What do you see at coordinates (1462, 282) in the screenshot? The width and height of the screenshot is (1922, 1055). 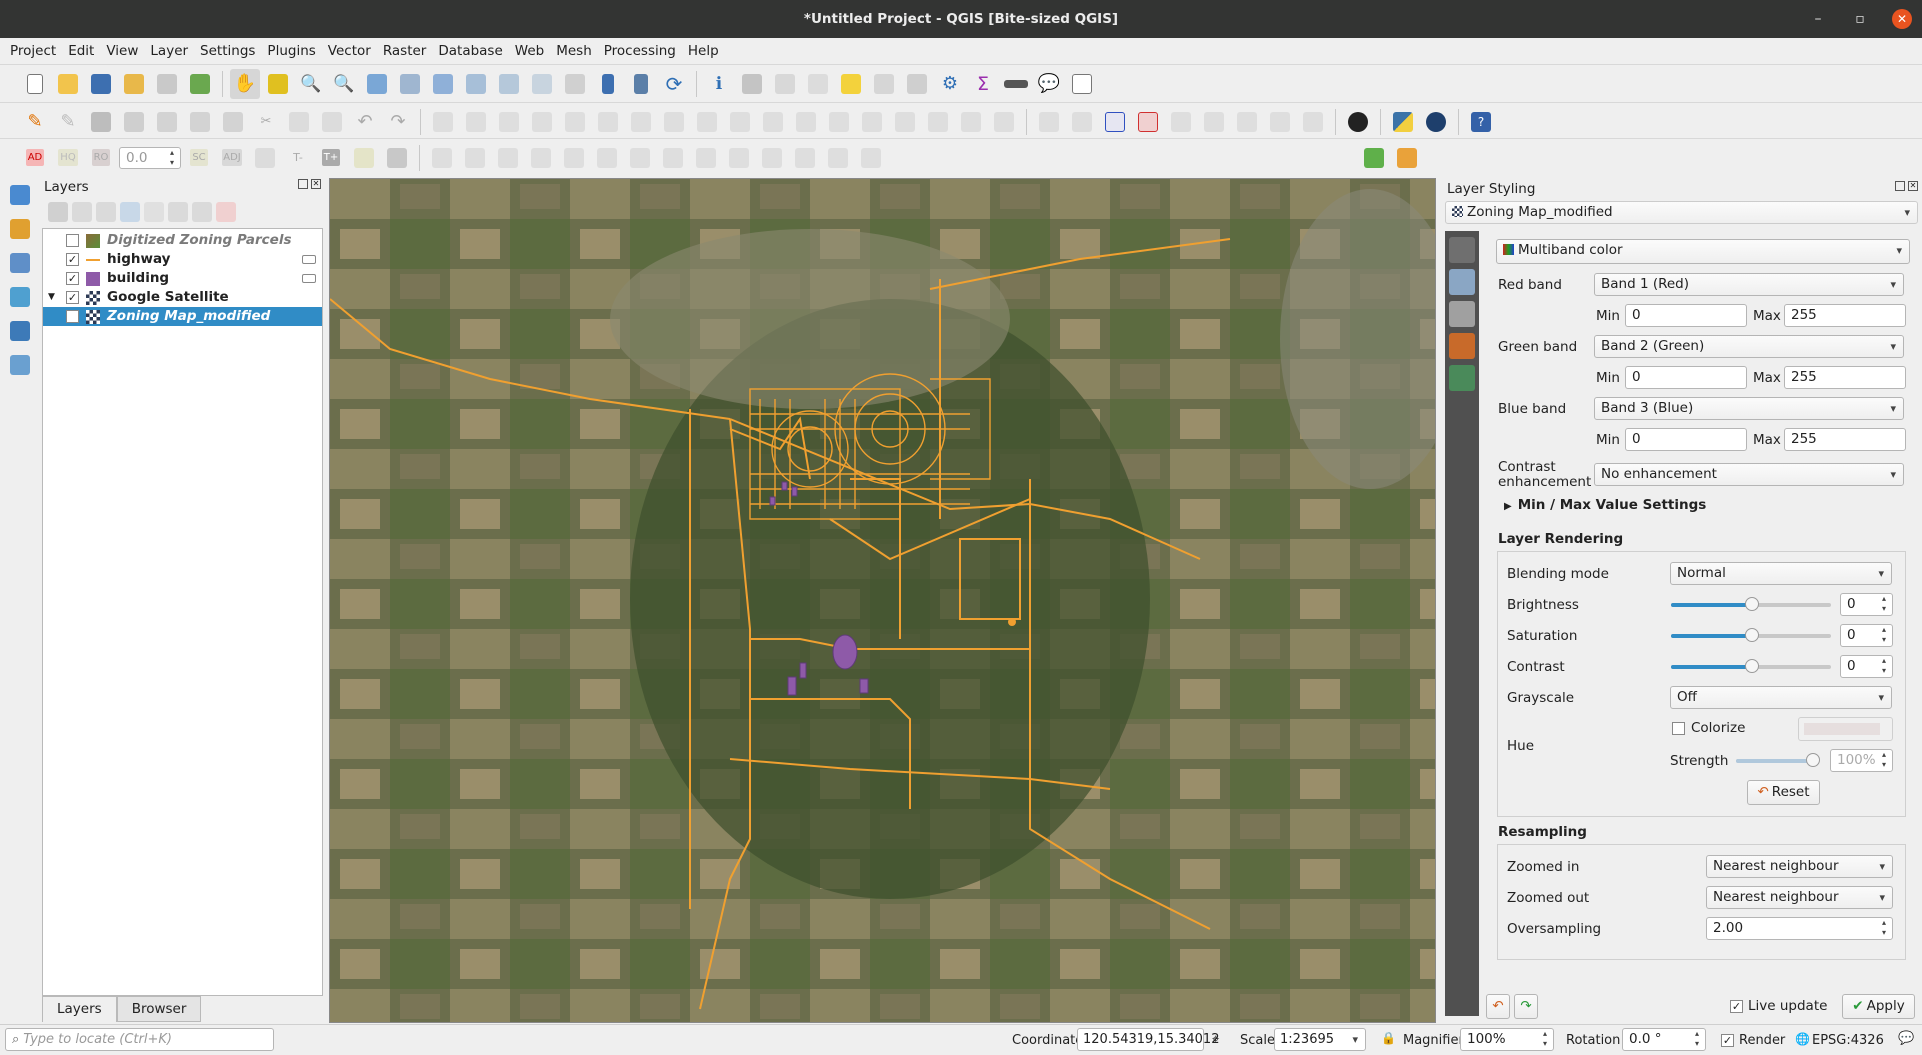 I see `transparency-tab-icon` at bounding box center [1462, 282].